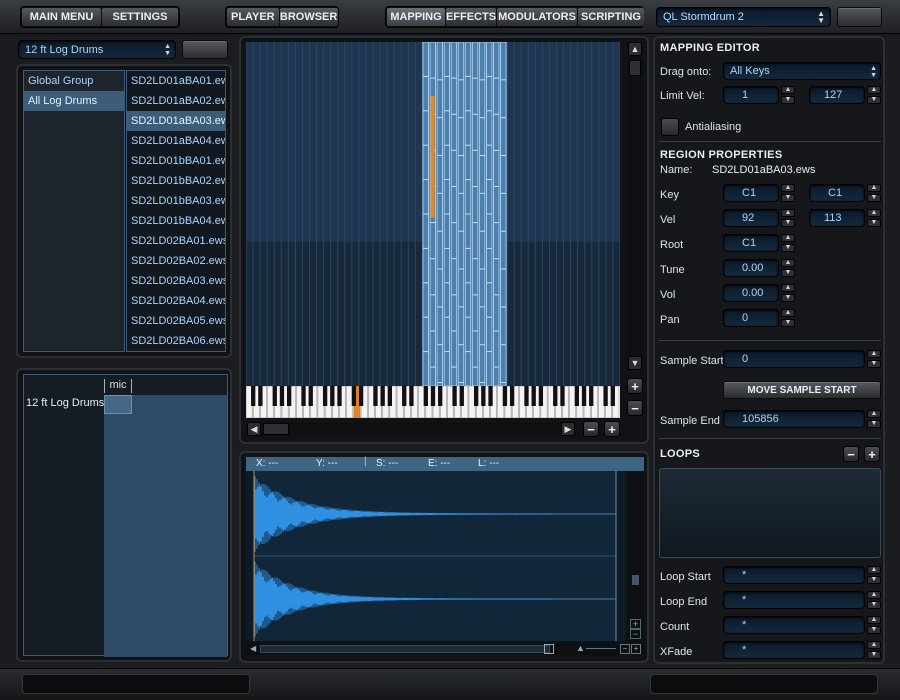  What do you see at coordinates (97, 49) in the screenshot?
I see `instrument-dropdown: 12 ft Log Drums ▲ ▼` at bounding box center [97, 49].